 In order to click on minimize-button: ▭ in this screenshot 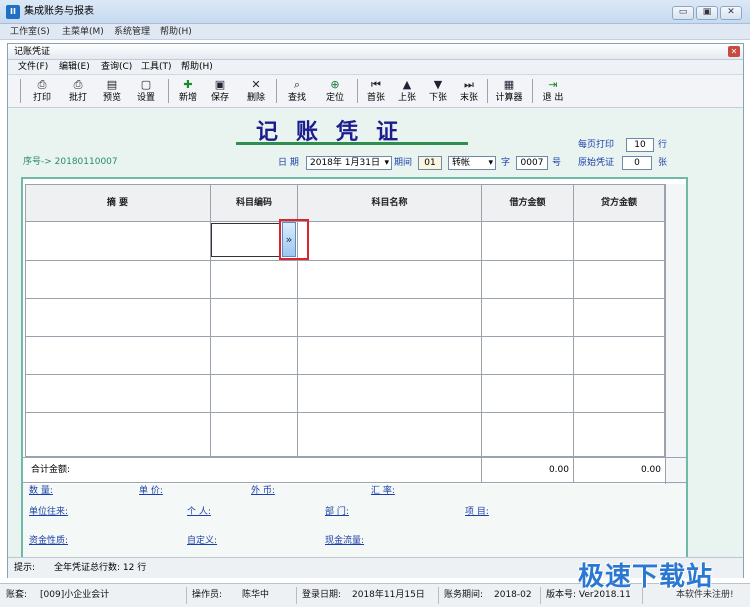, I will do `click(683, 13)`.